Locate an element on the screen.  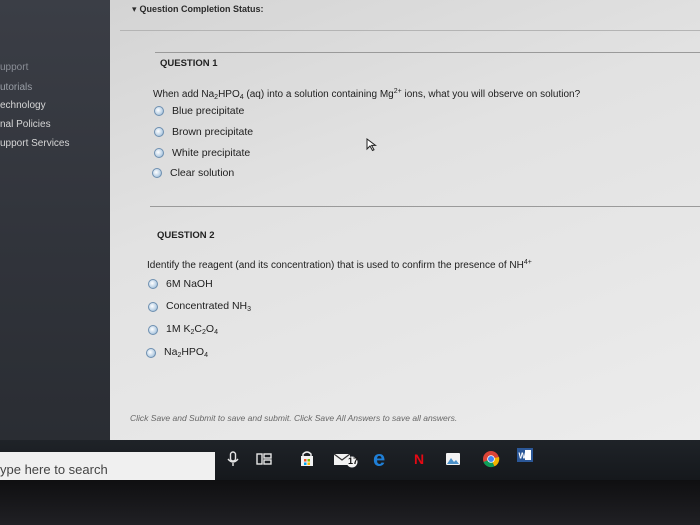
q1-option-brown: Brown precipitate is located at coordinates (203, 132).